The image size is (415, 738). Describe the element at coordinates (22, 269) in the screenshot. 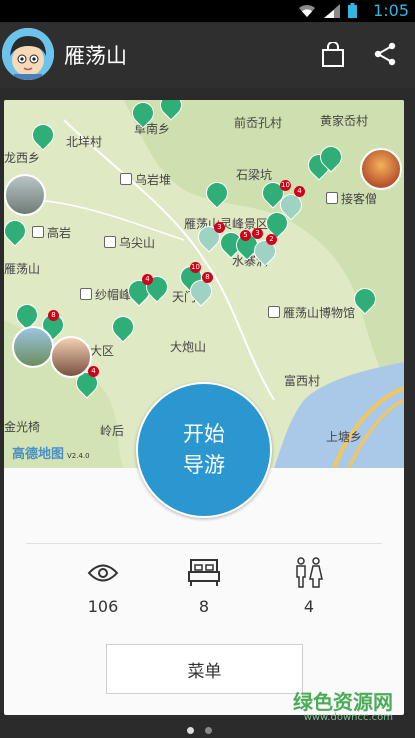

I see `map-label: 雁荡山` at that location.